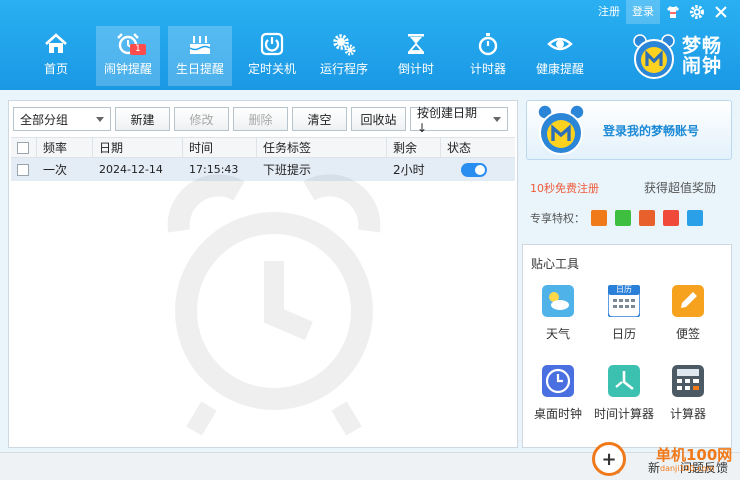 This screenshot has width=740, height=480. I want to click on register-link: 注册, so click(609, 12).